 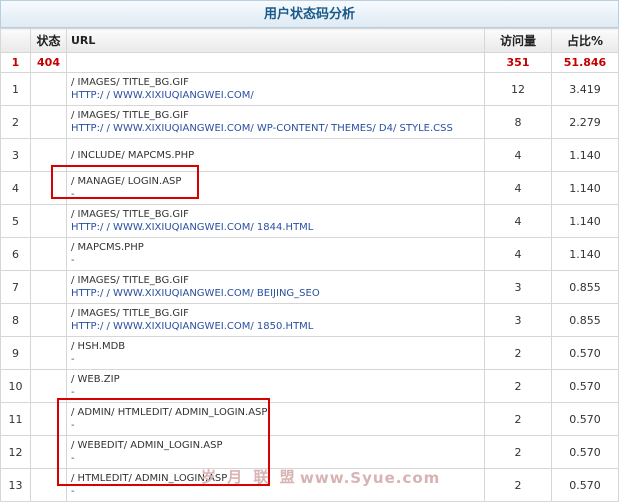 I want to click on row-index: 3, so click(x=15, y=155).